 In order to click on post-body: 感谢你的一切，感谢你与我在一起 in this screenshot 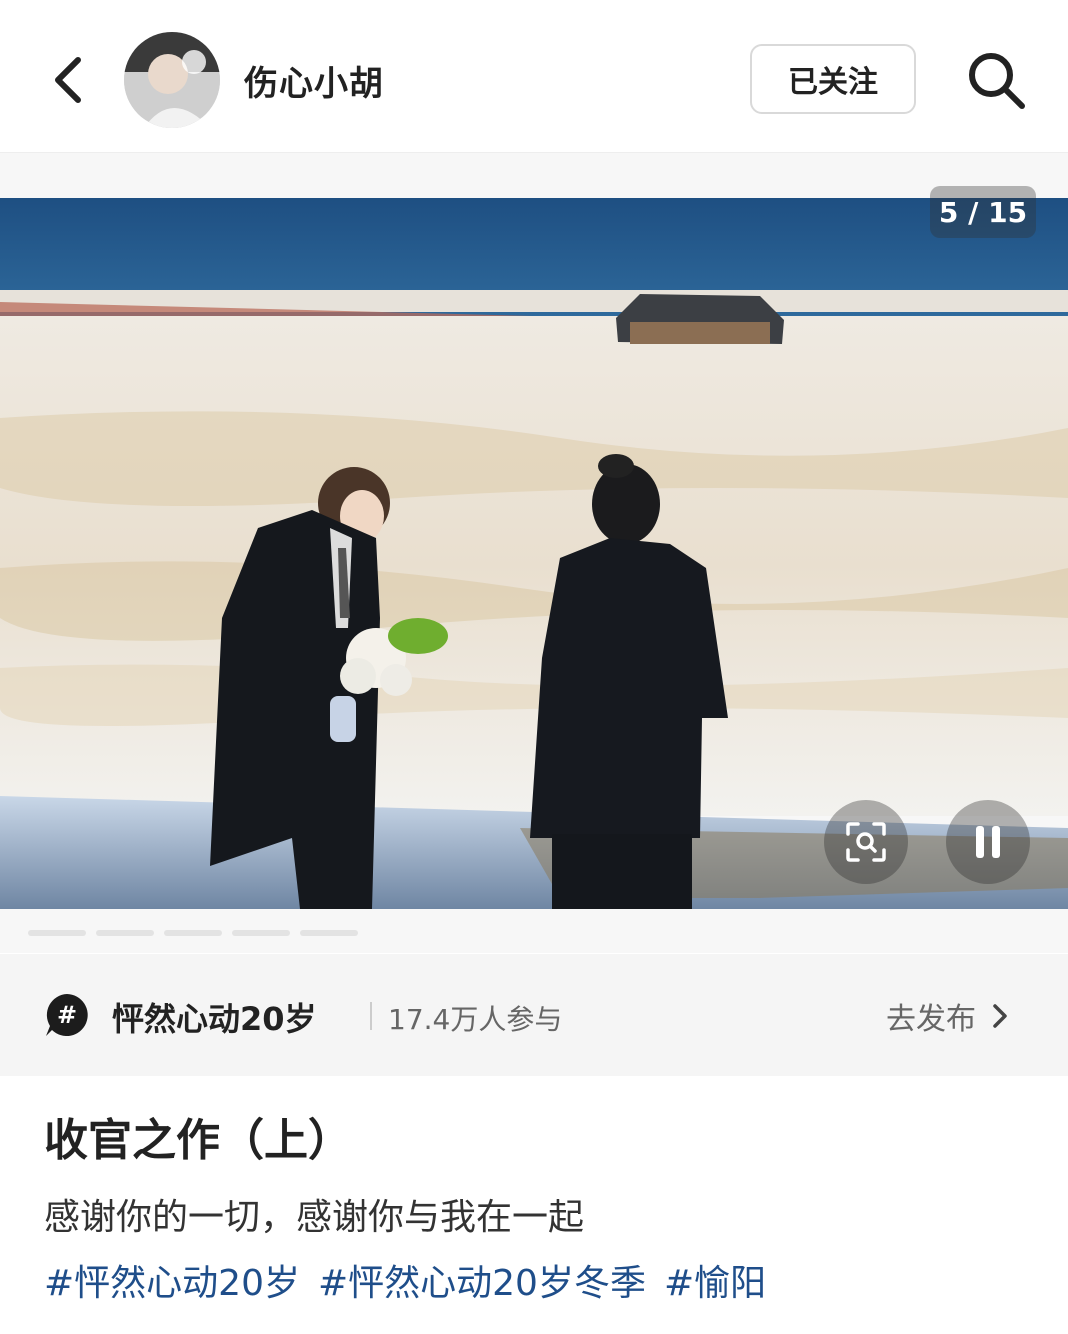, I will do `click(314, 1217)`.